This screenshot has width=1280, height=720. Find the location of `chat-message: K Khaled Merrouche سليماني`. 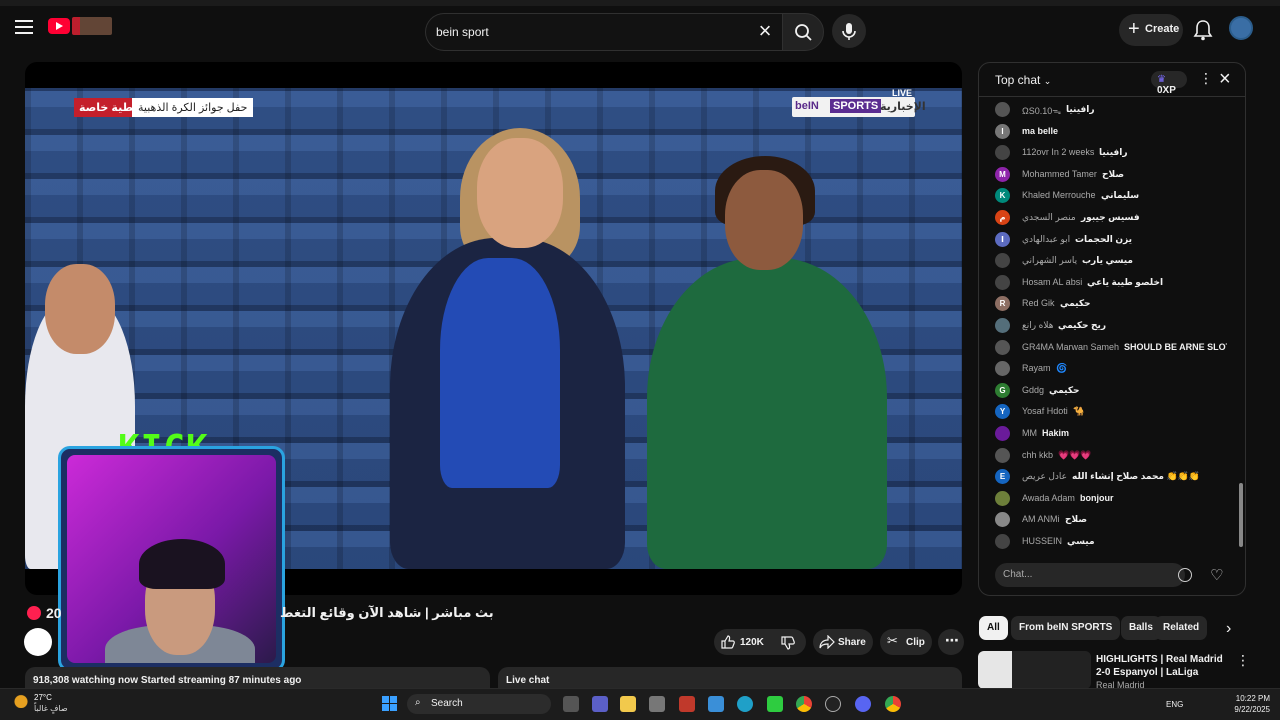

chat-message: K Khaled Merrouche سليماني is located at coordinates (1111, 195).